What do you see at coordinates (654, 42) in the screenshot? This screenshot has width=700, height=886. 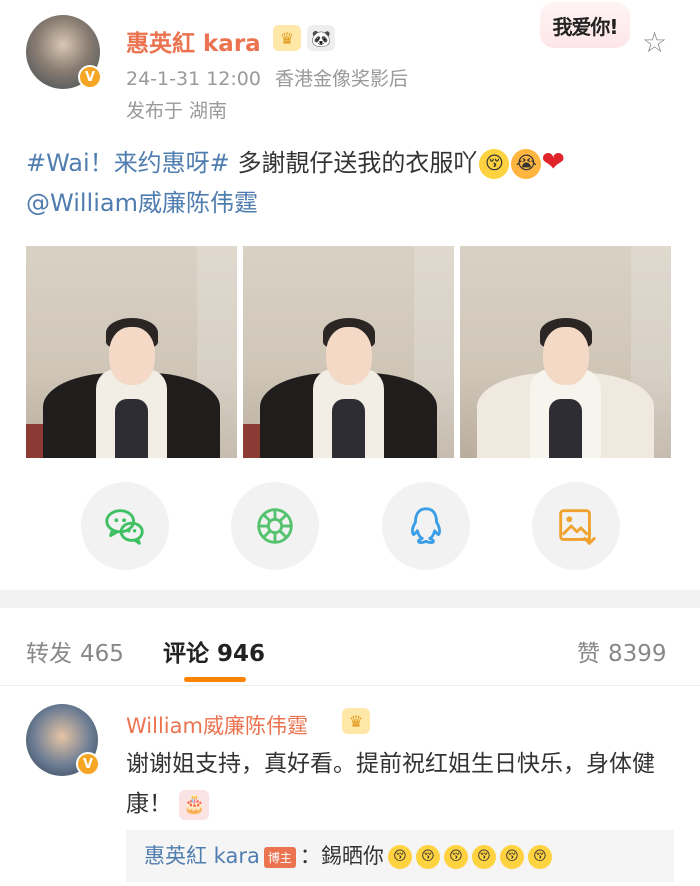 I see `star-icon: ☆` at bounding box center [654, 42].